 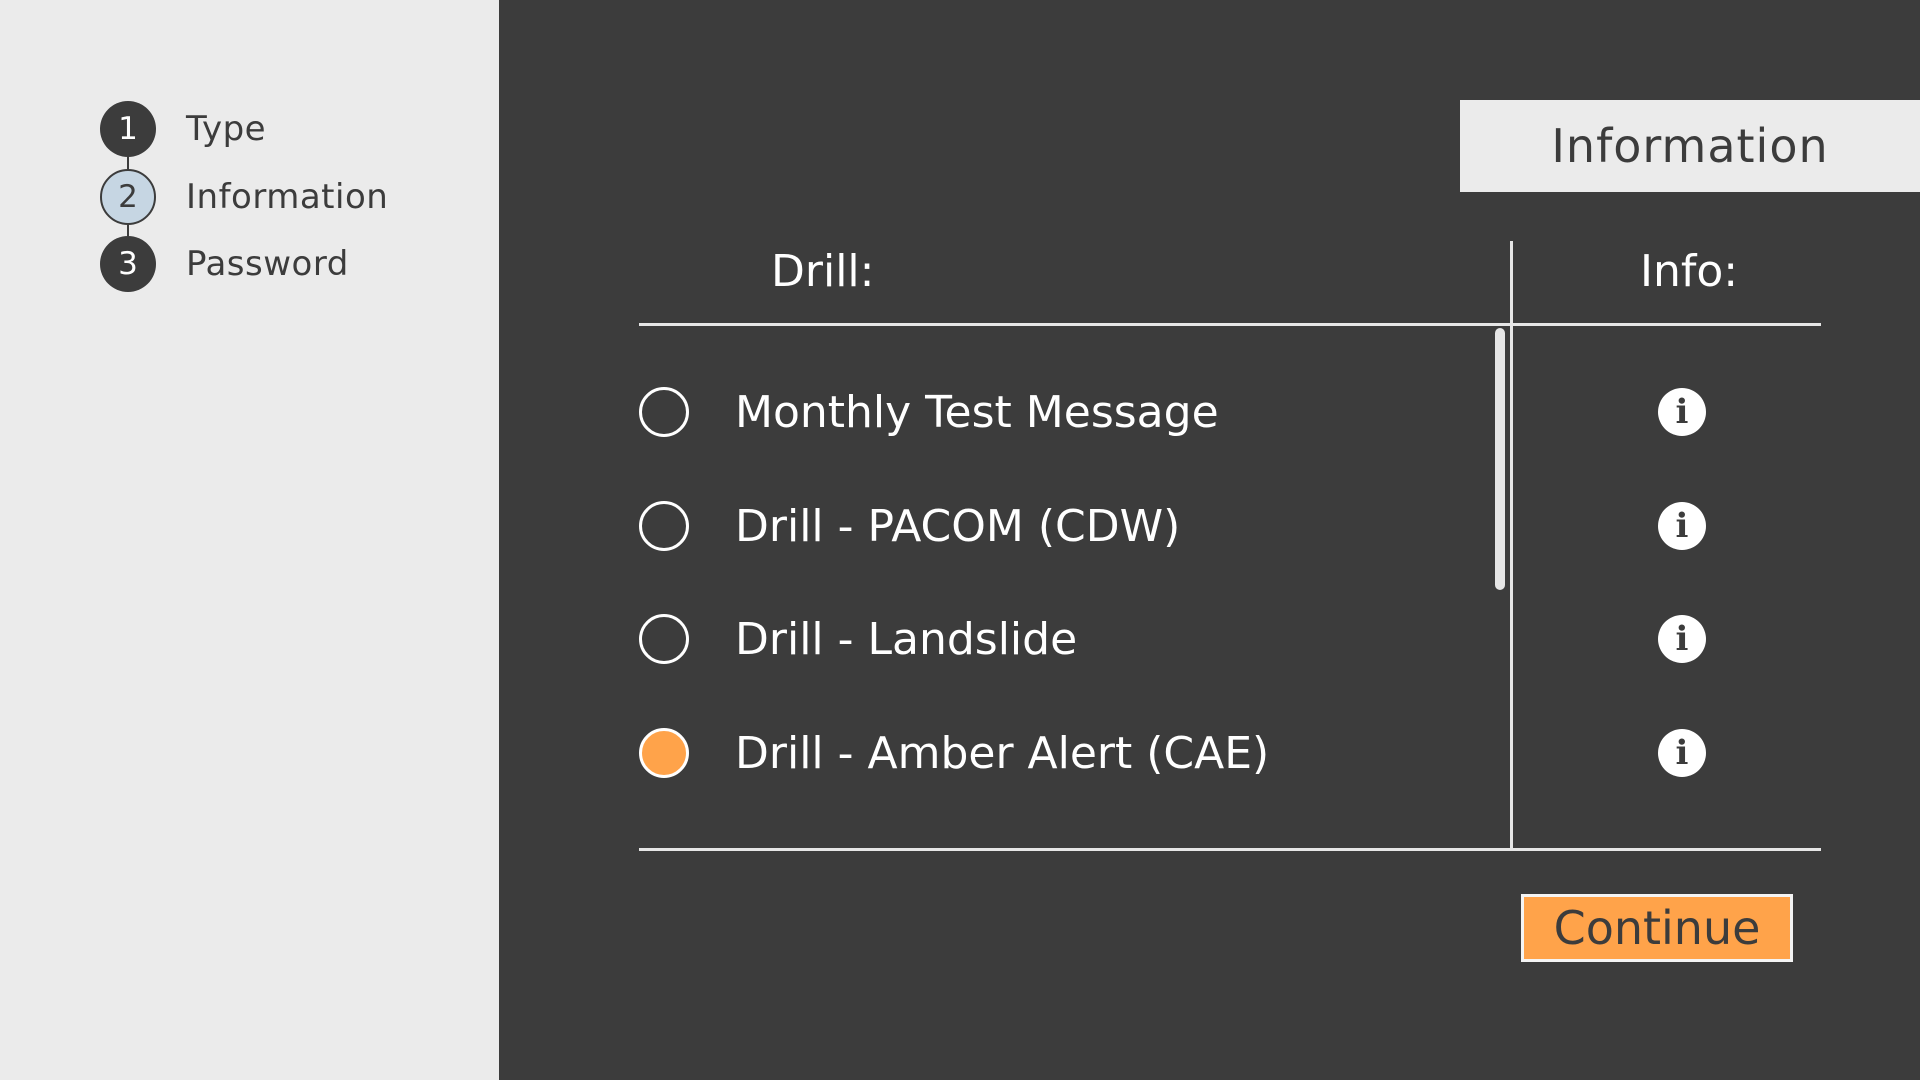 I want to click on table-header-divider, so click(x=1230, y=324).